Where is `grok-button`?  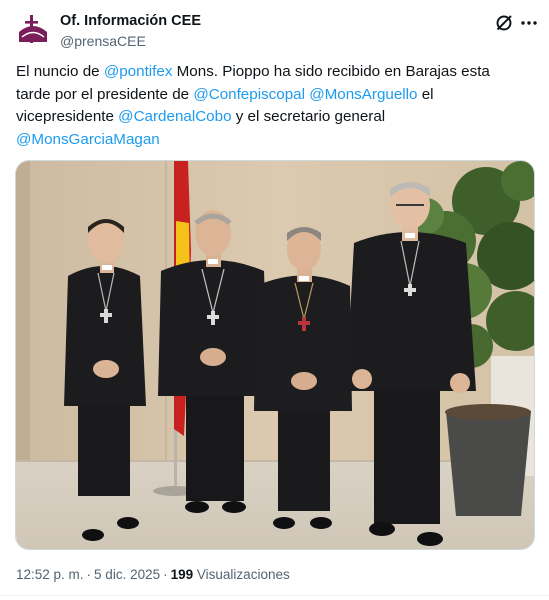
grok-button is located at coordinates (504, 23).